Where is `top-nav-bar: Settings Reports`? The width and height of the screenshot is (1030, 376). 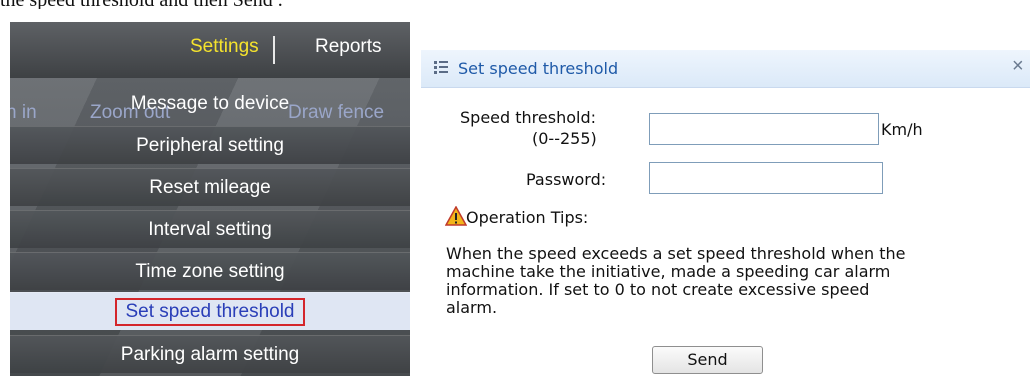
top-nav-bar: Settings Reports is located at coordinates (210, 50).